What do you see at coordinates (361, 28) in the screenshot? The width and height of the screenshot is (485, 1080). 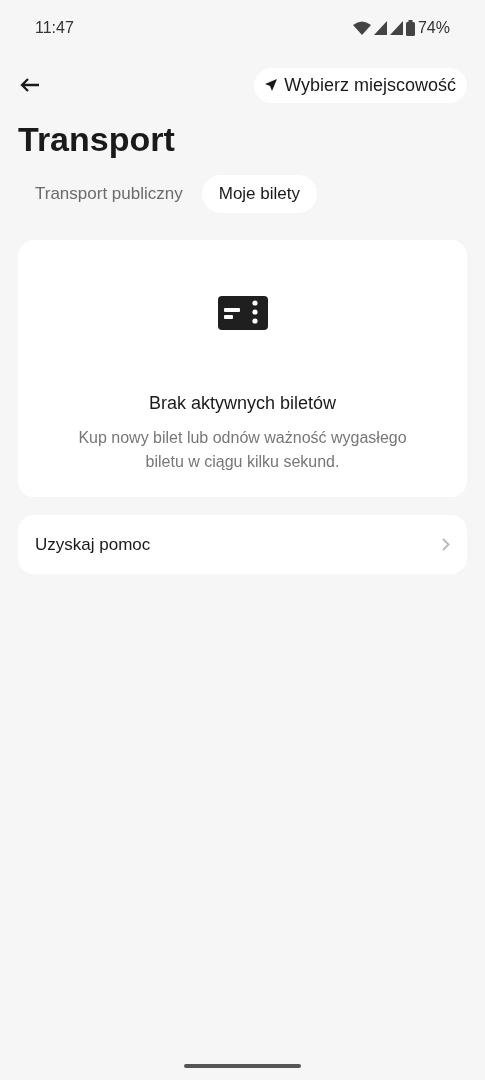 I see `wifi-icon` at bounding box center [361, 28].